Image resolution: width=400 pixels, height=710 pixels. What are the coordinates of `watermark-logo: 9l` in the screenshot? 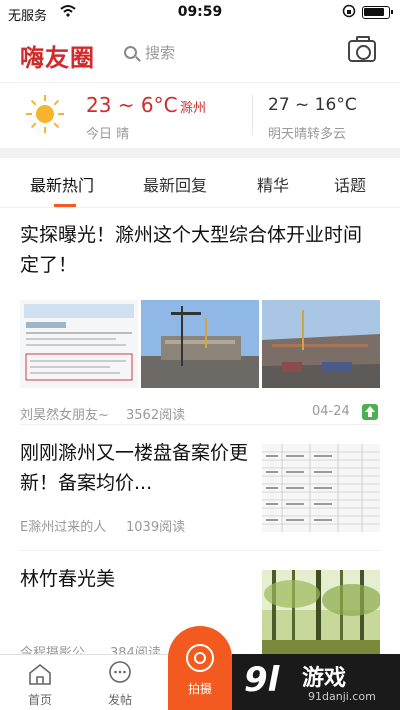 It's located at (262, 680).